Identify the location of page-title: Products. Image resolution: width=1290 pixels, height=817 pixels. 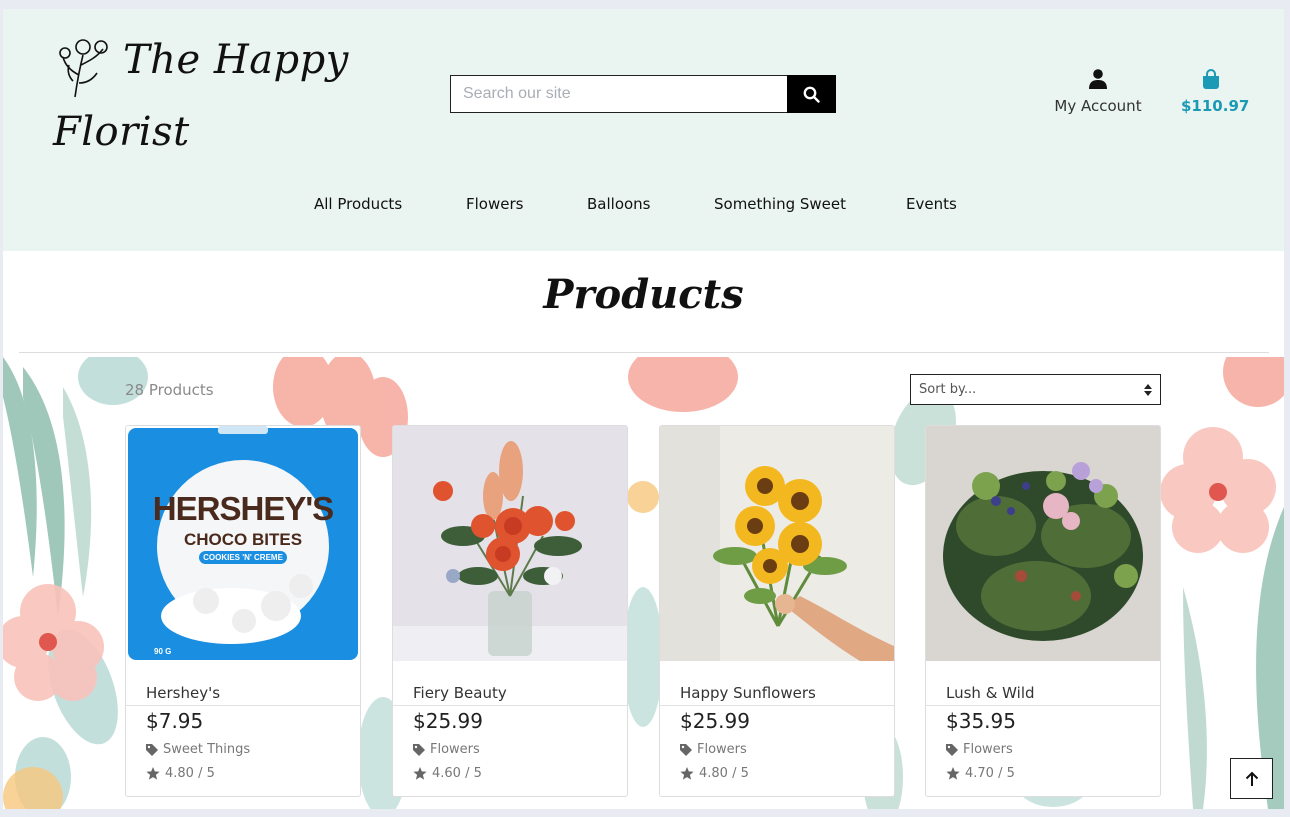
(643, 294).